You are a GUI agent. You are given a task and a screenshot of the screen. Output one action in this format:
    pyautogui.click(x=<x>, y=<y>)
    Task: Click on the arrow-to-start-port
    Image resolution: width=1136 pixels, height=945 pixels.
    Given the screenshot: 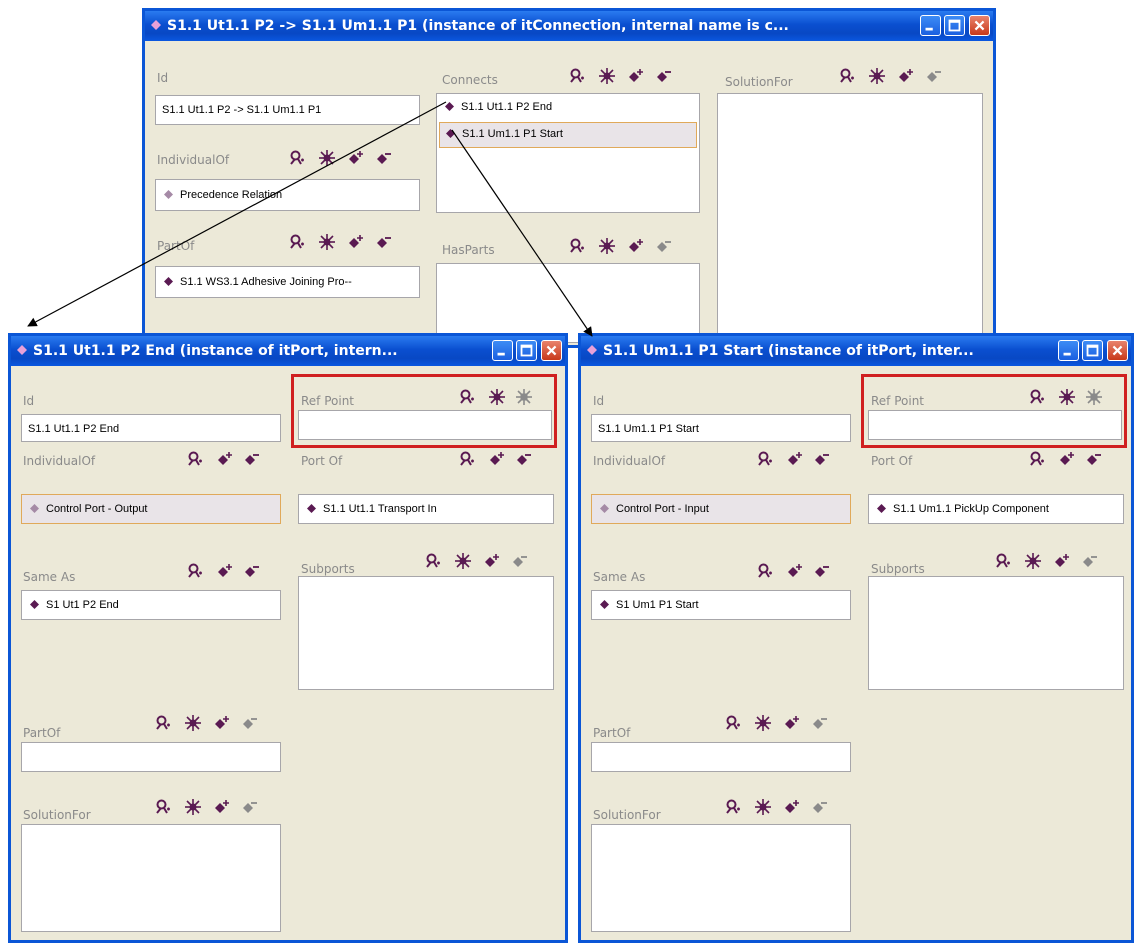 What is the action you would take?
    pyautogui.click(x=522, y=233)
    